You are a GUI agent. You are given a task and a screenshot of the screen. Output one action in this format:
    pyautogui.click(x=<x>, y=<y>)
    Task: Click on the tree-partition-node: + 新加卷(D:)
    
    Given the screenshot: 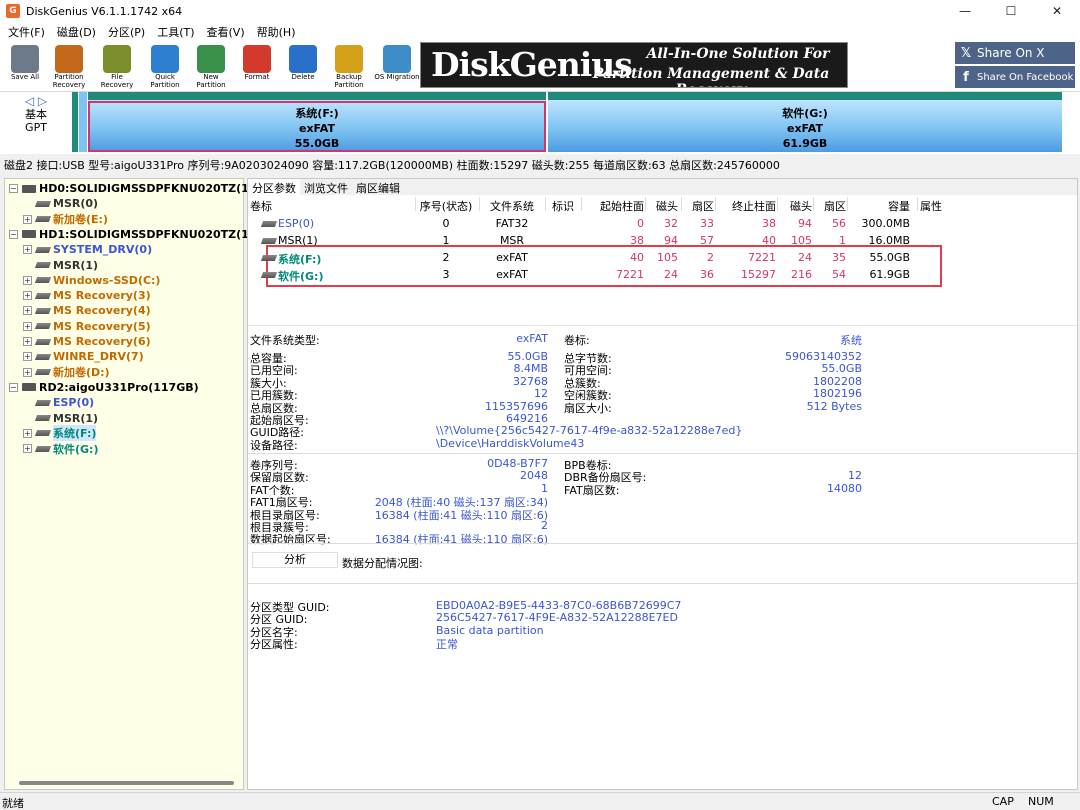 What is the action you would take?
    pyautogui.click(x=66, y=372)
    